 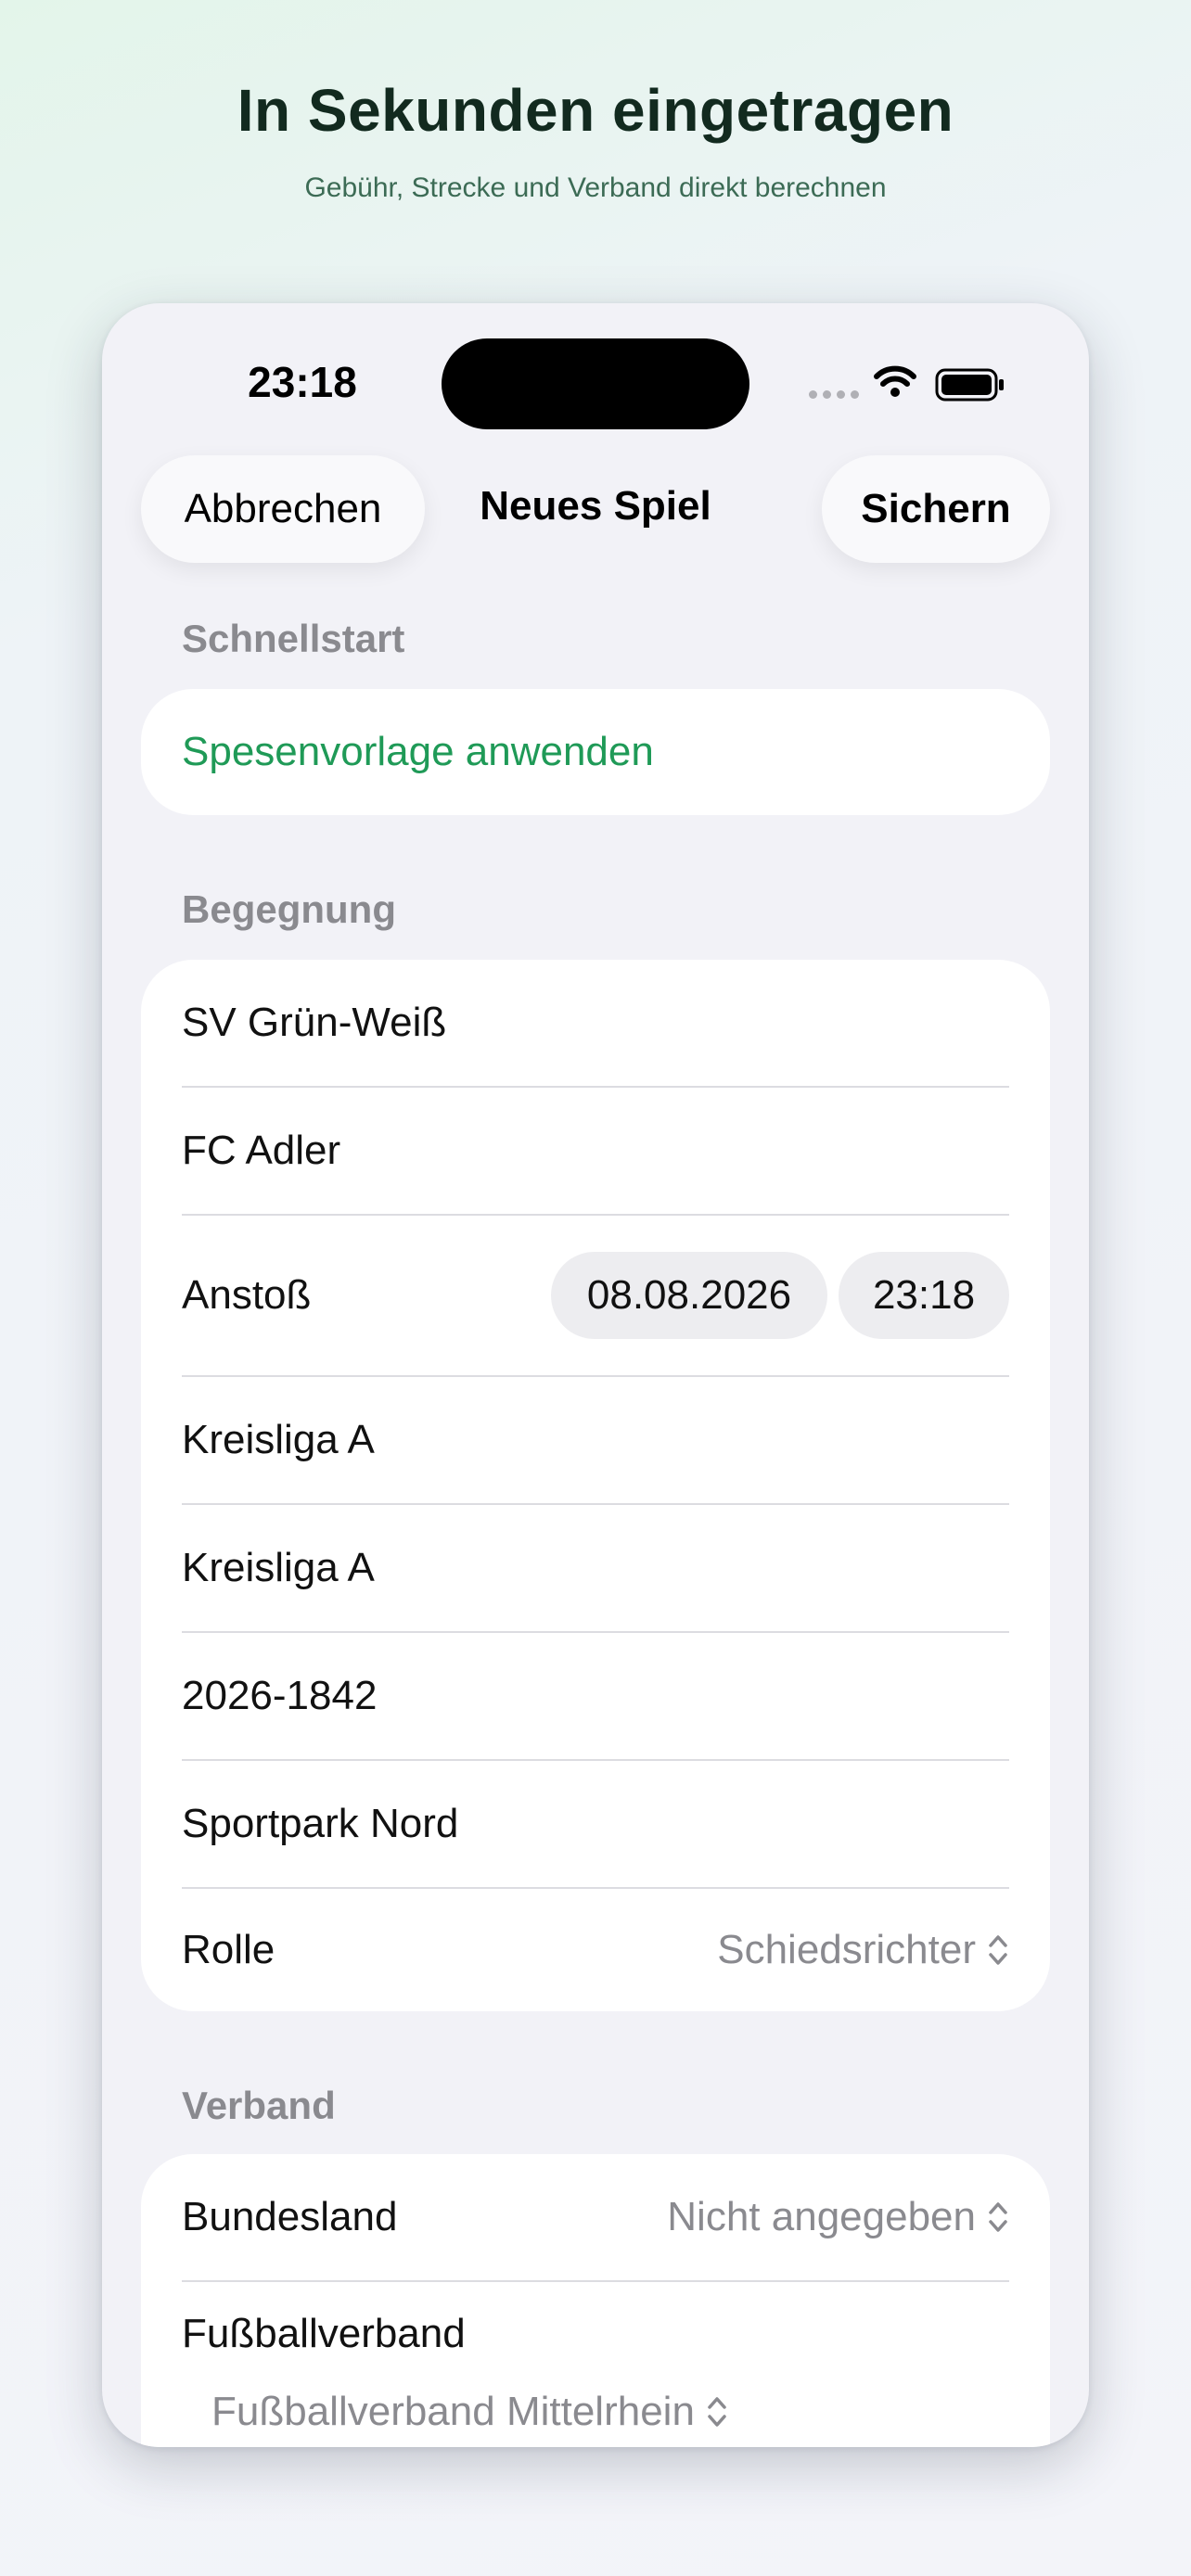 What do you see at coordinates (259, 2105) in the screenshot?
I see `section-header-association: Verband` at bounding box center [259, 2105].